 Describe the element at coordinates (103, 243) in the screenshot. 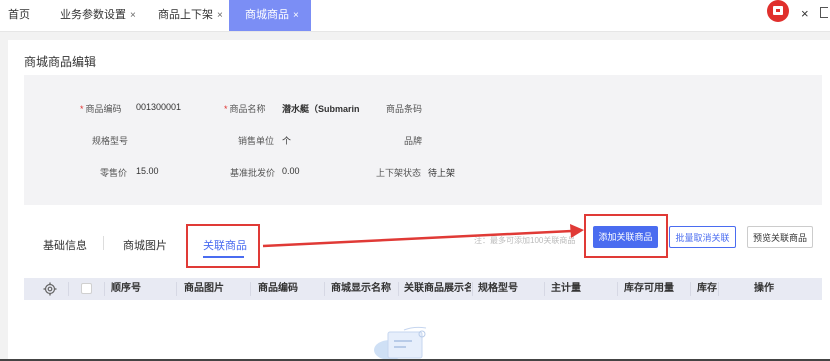

I see `tab-divider` at that location.